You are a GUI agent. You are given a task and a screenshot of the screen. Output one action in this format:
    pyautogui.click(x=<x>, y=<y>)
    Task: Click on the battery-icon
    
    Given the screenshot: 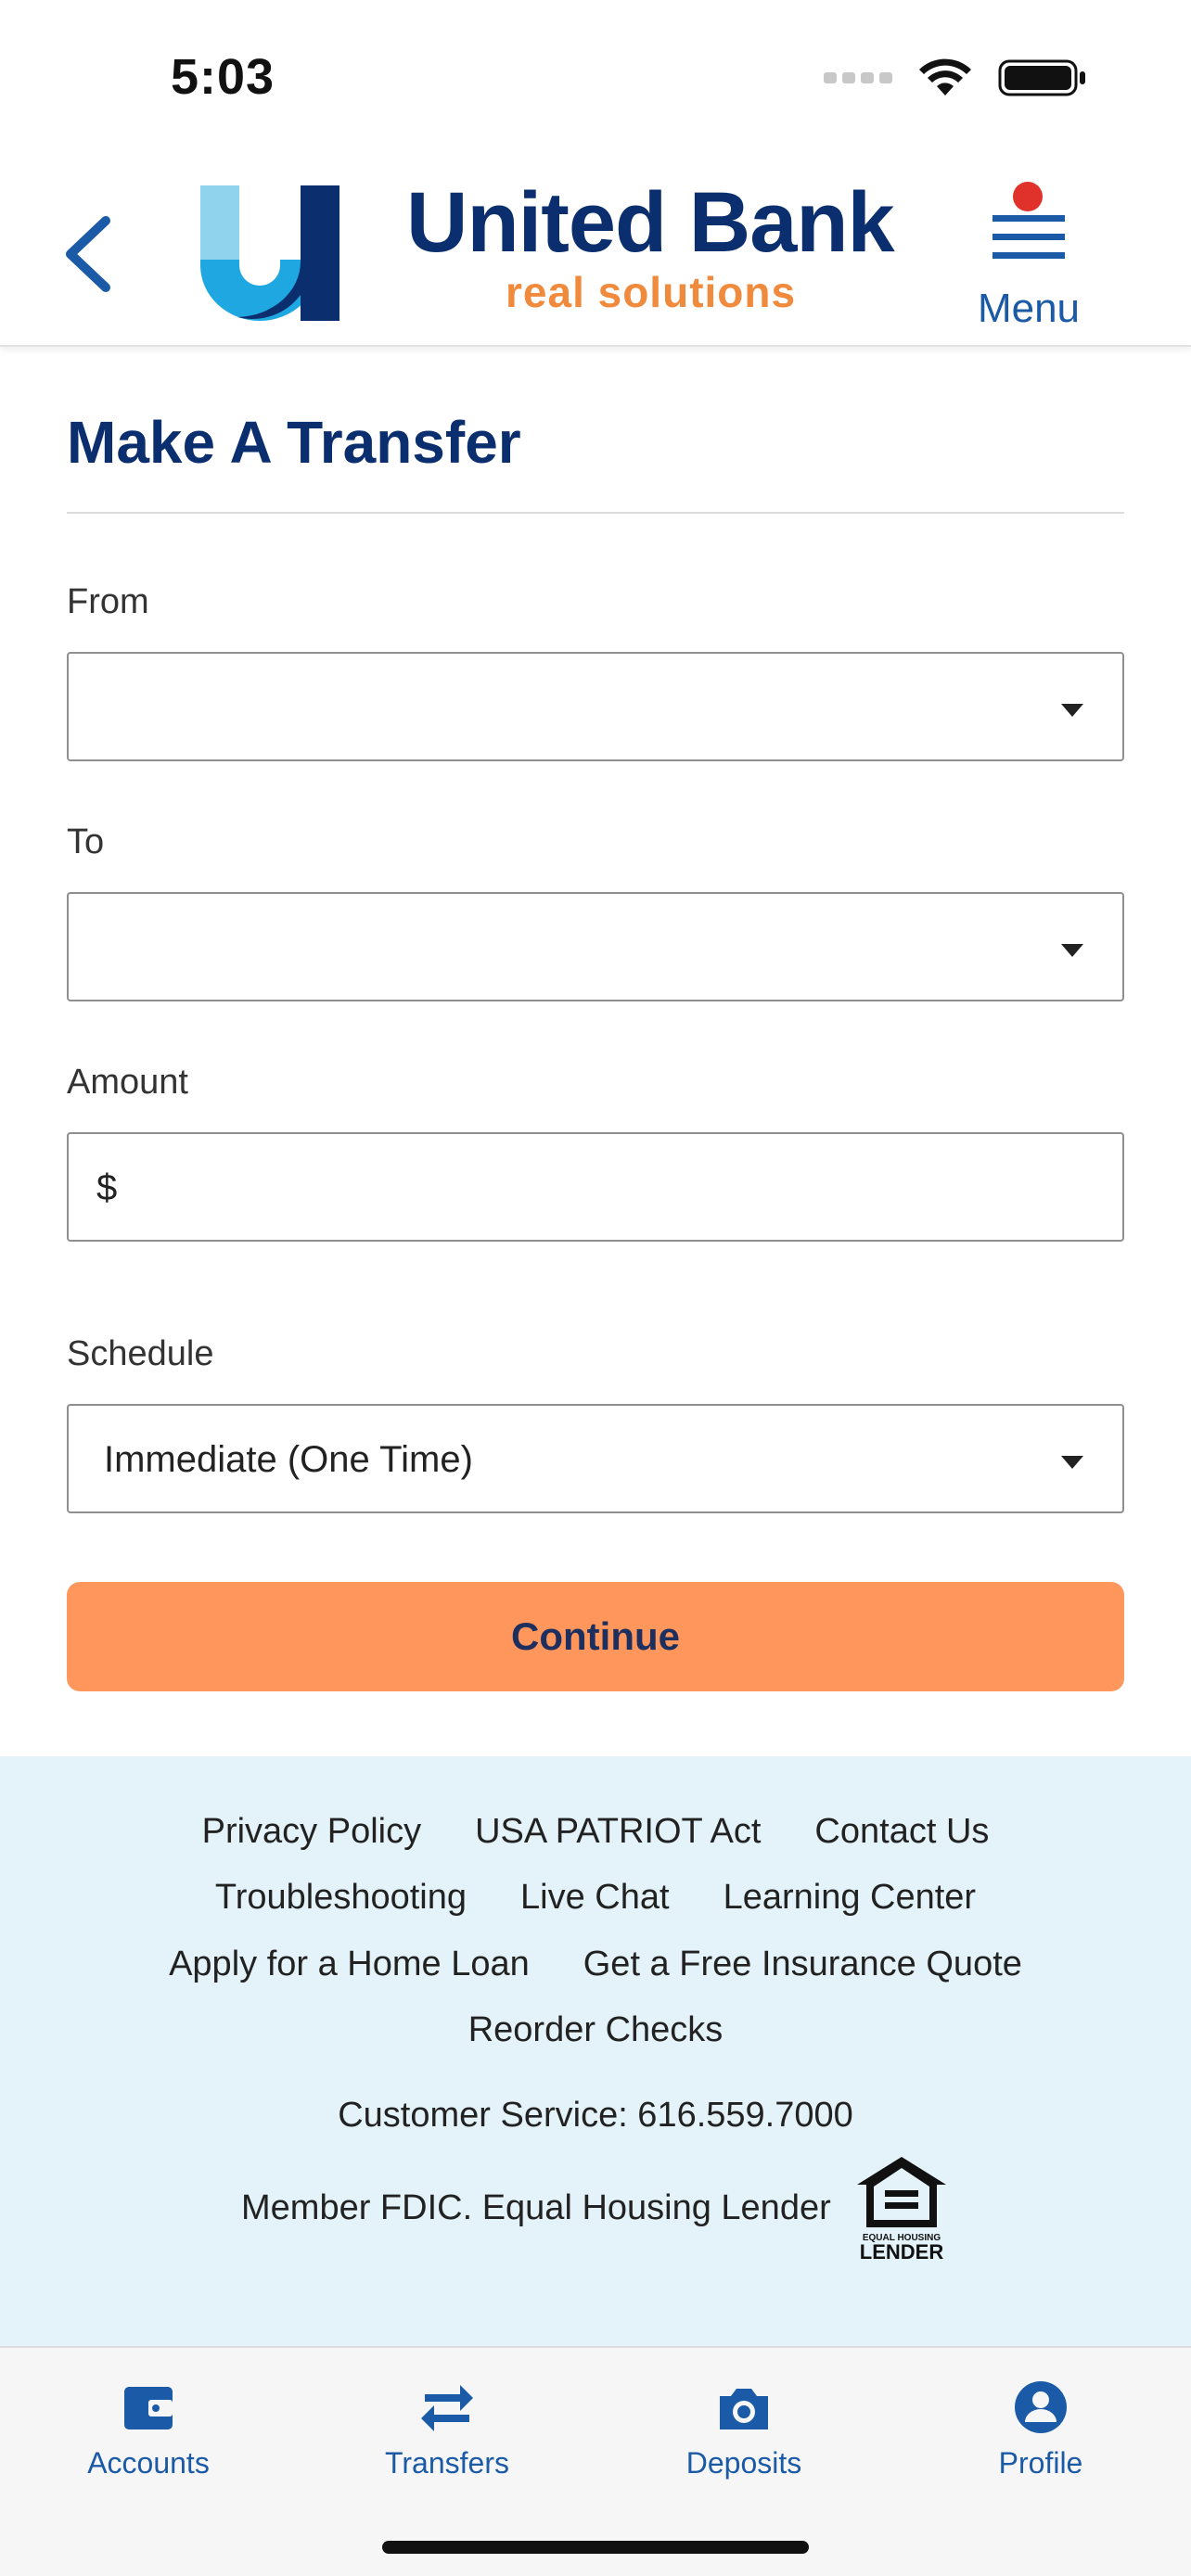 What is the action you would take?
    pyautogui.click(x=1041, y=77)
    